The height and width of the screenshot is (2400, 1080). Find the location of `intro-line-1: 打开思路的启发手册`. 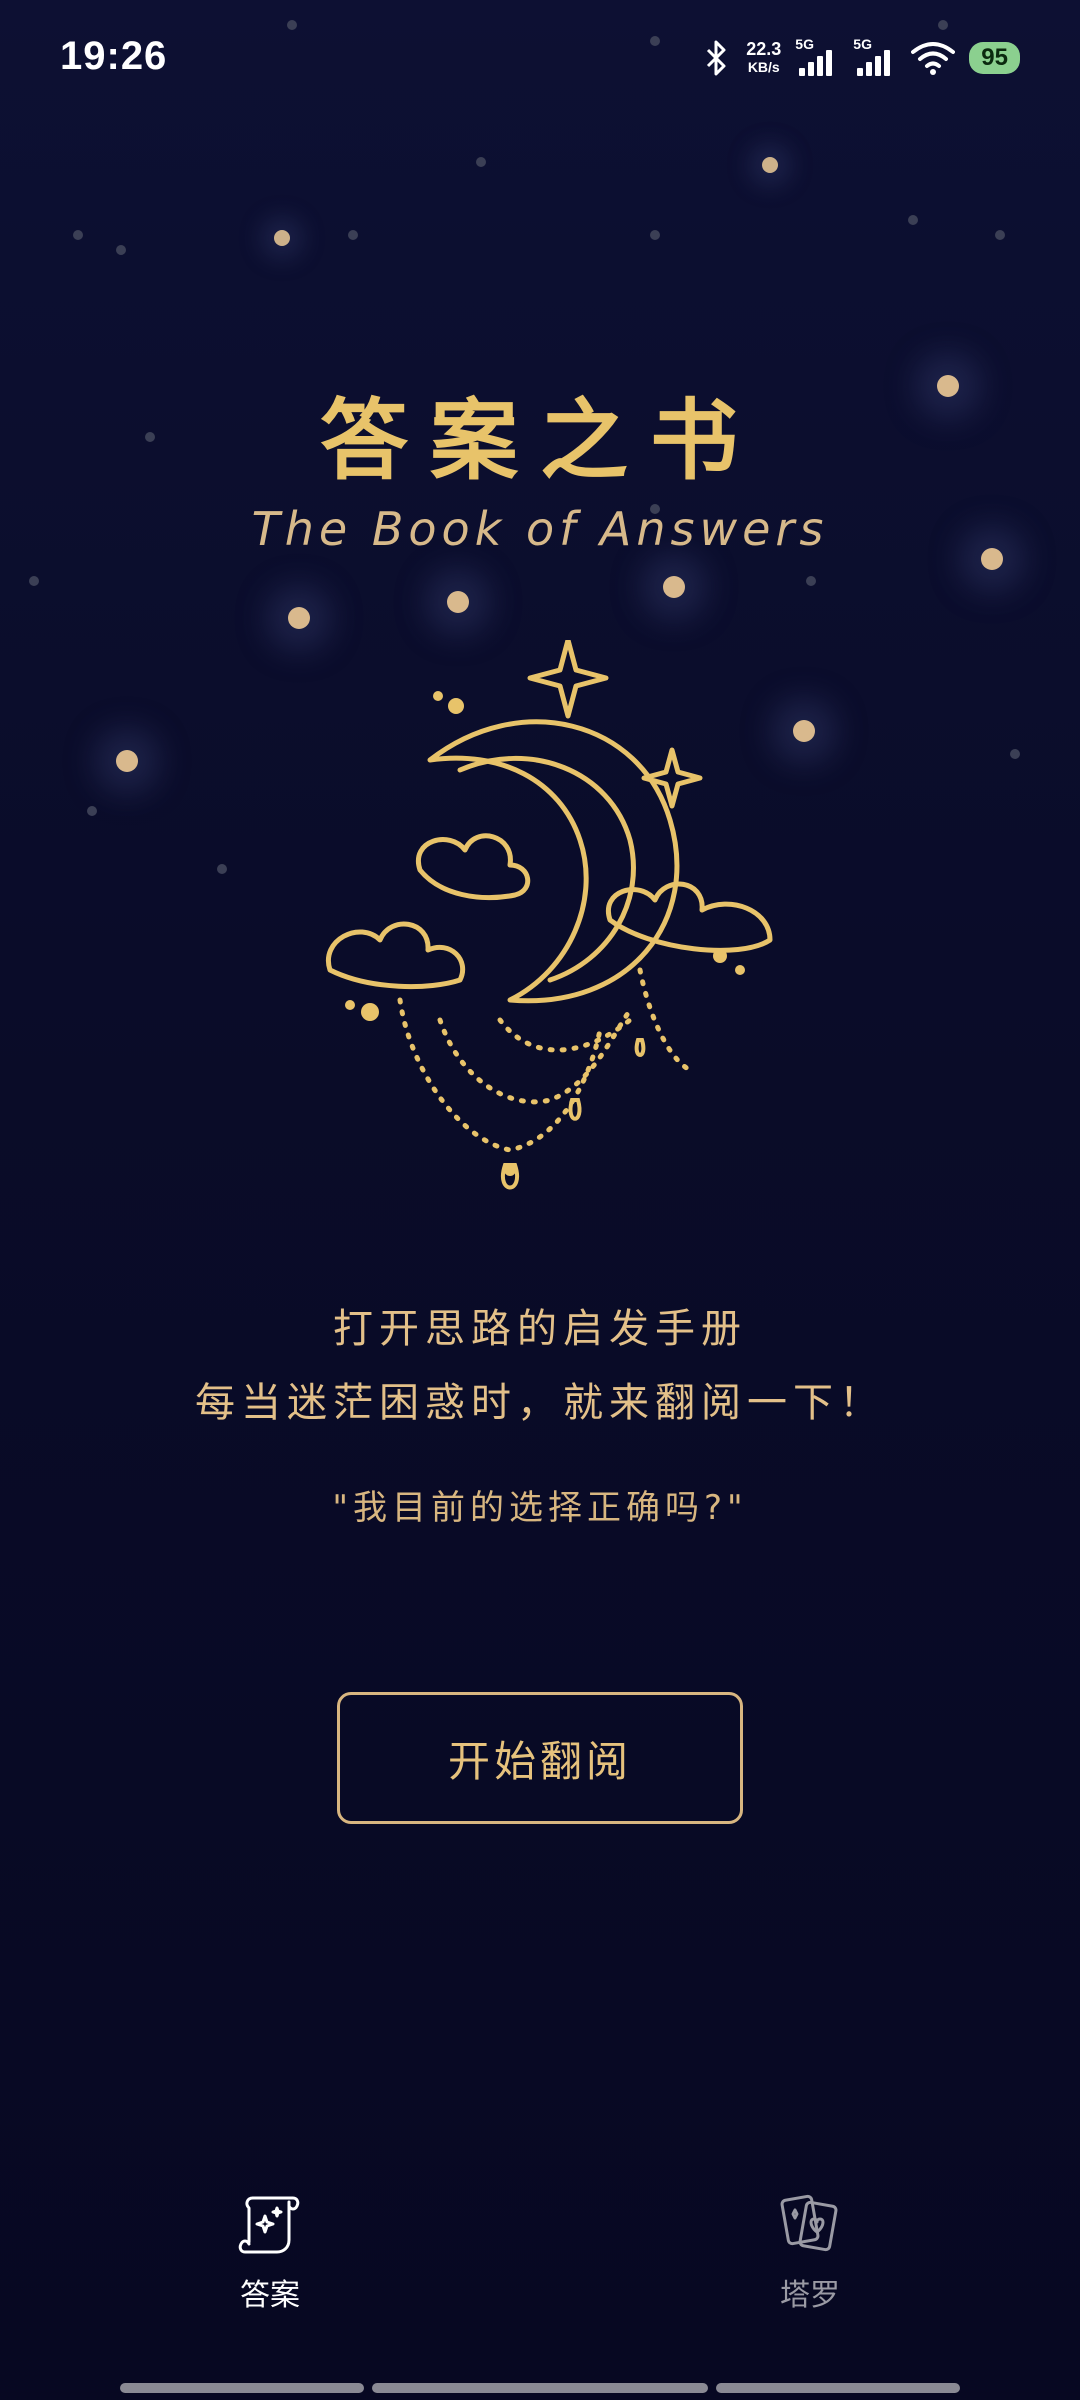

intro-line-1: 打开思路的启发手册 is located at coordinates (540, 1329).